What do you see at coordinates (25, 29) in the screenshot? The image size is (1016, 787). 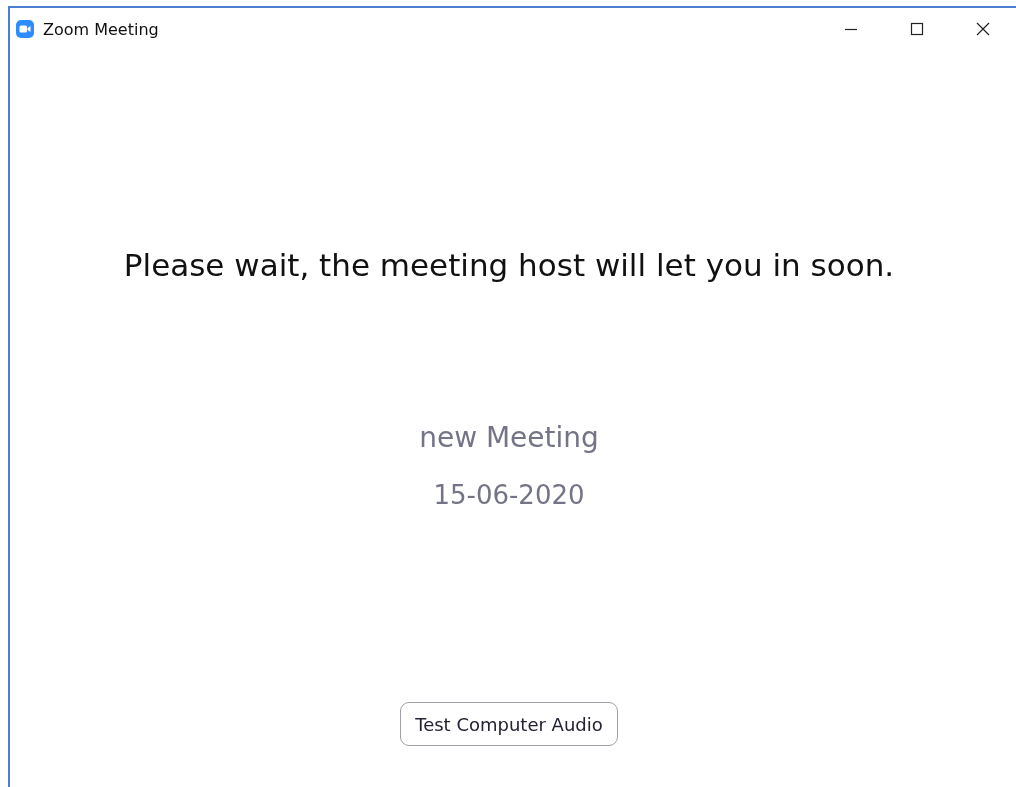 I see `video-camera-icon` at bounding box center [25, 29].